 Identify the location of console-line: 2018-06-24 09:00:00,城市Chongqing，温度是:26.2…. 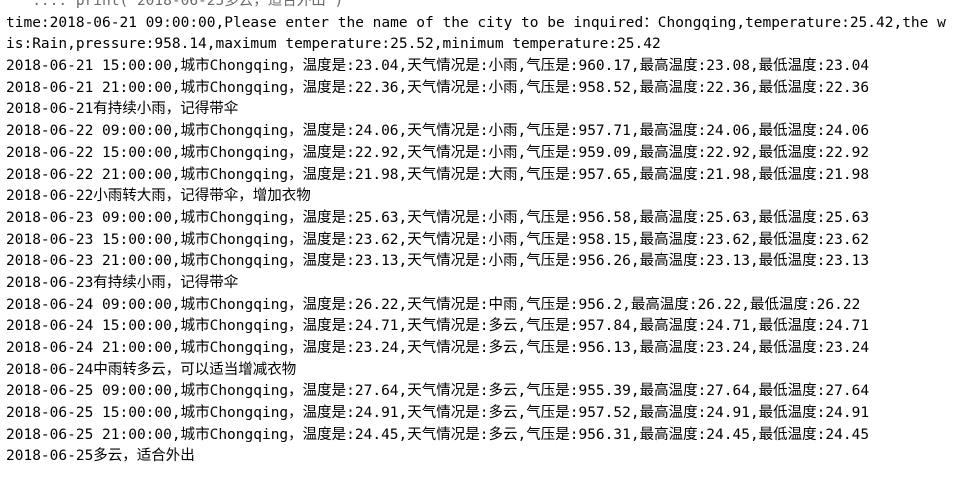
(433, 304).